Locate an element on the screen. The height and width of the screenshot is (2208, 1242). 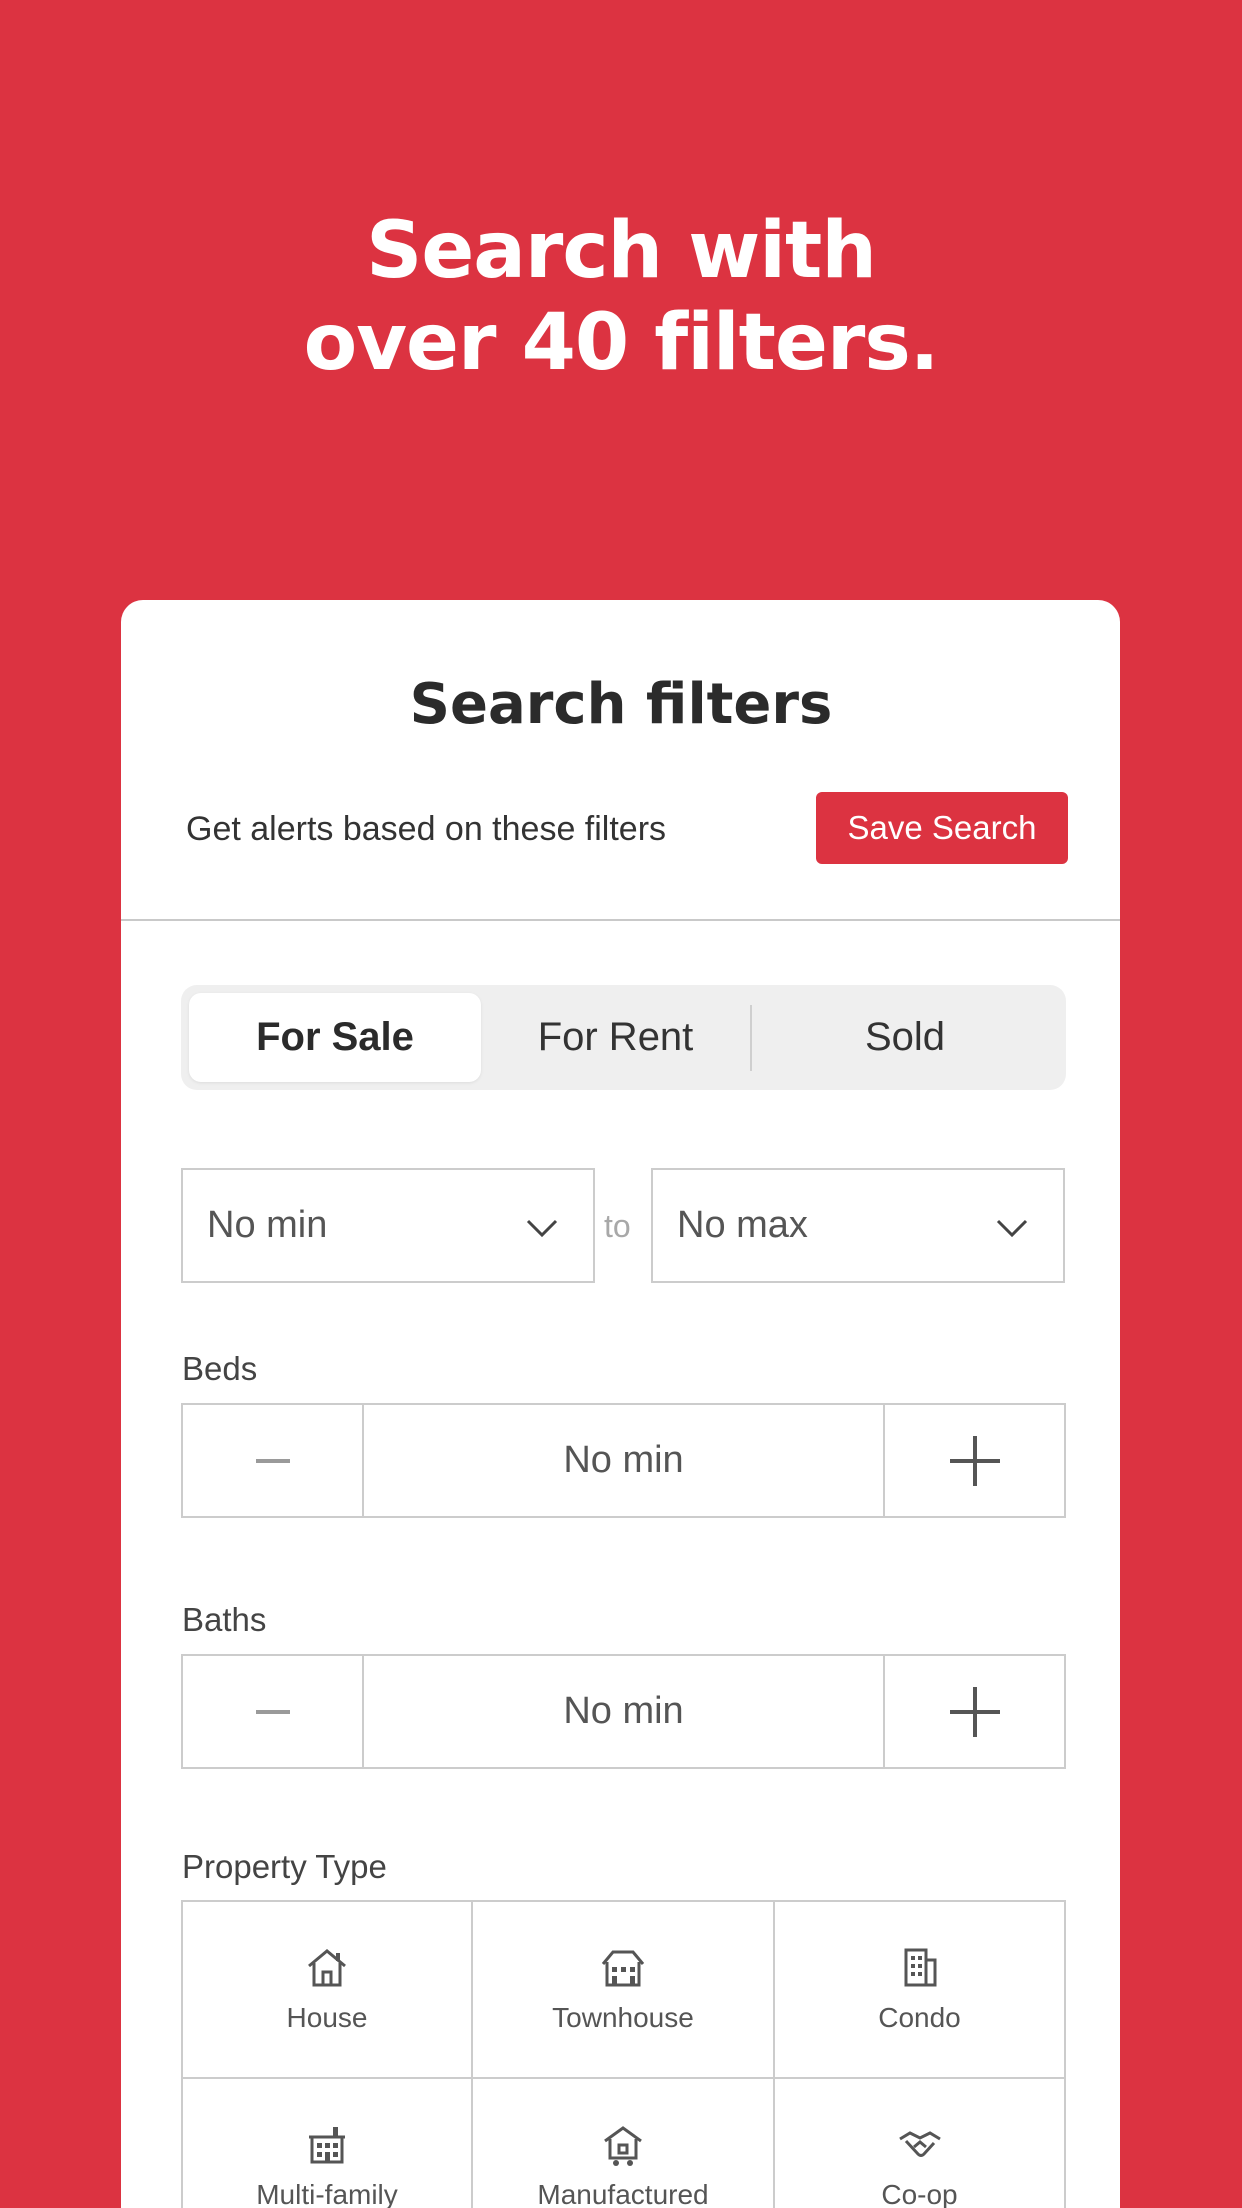
alerts-description: Get alerts based on these filters is located at coordinates (426, 829).